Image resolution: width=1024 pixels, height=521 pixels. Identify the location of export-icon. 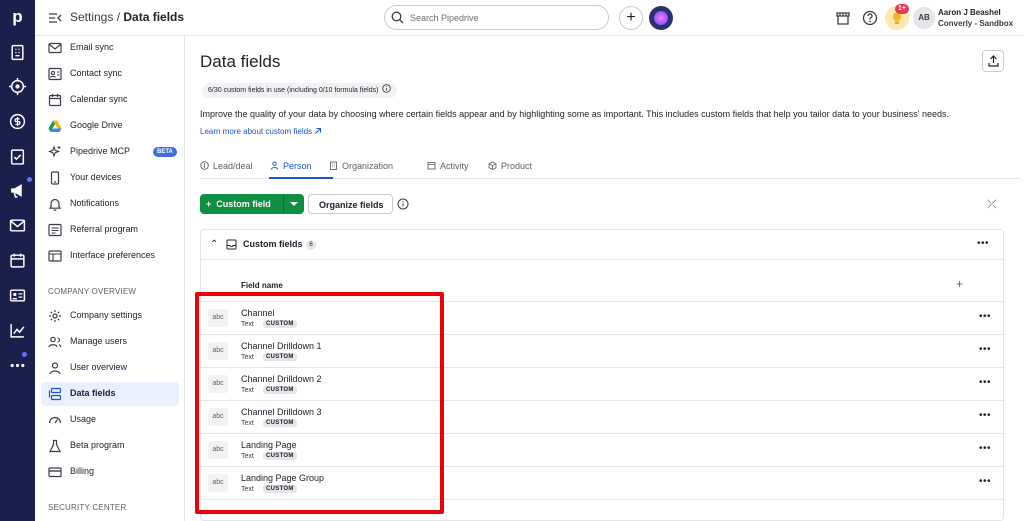
(993, 61).